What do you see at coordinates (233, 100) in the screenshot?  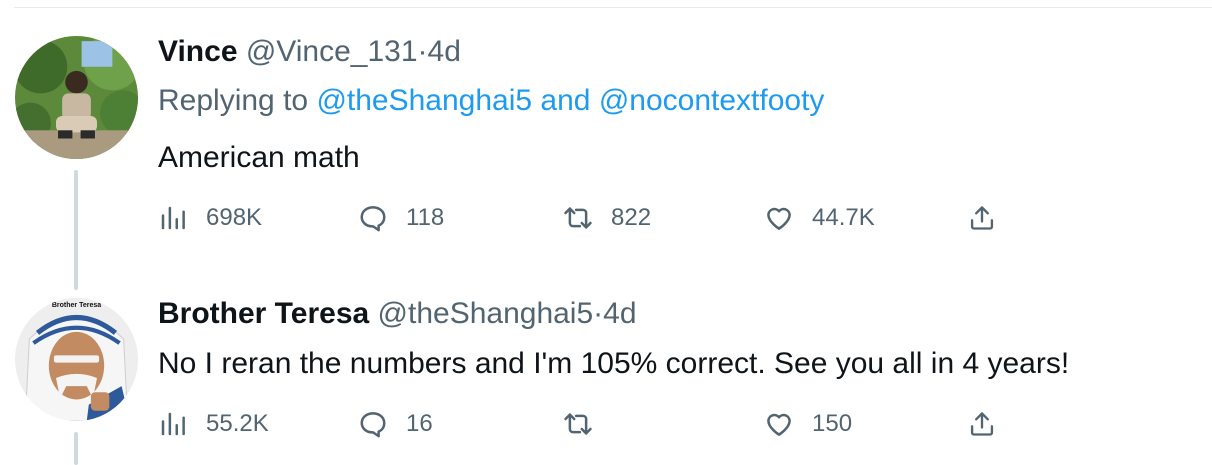 I see `replying-to-label: Replying to` at bounding box center [233, 100].